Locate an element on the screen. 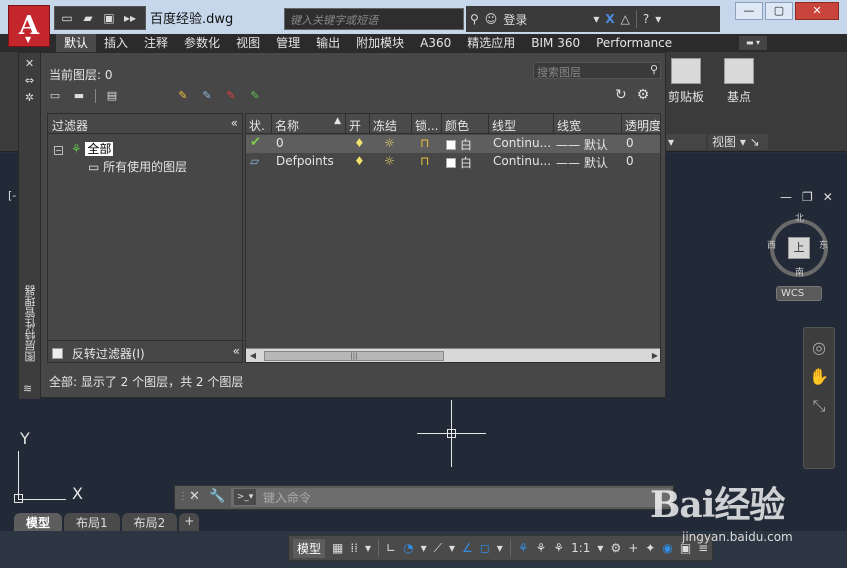 This screenshot has height=568, width=847. polar-tracking-icon: ◔ is located at coordinates (408, 548).